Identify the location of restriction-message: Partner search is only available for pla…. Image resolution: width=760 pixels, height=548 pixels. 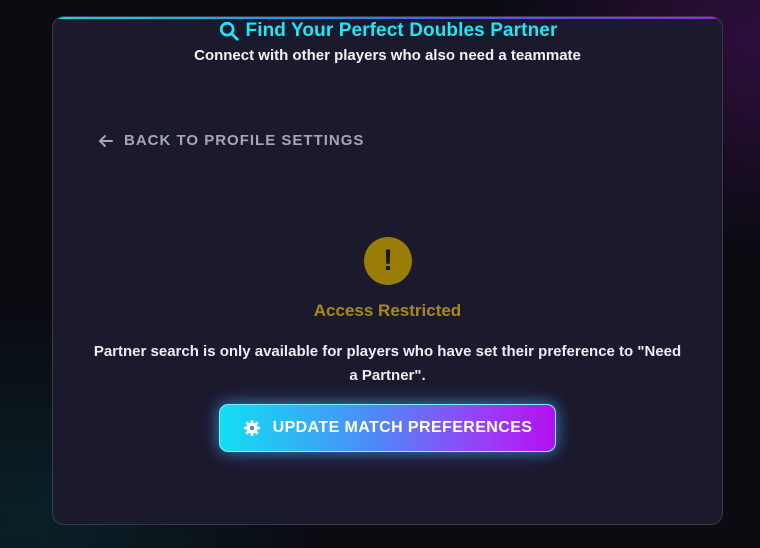
(387, 363).